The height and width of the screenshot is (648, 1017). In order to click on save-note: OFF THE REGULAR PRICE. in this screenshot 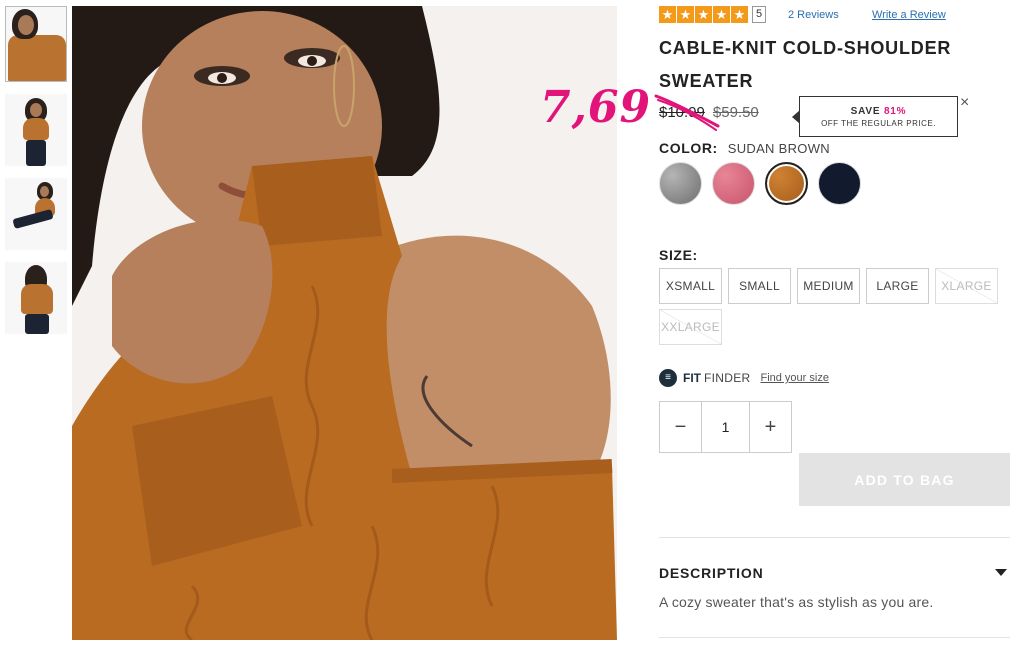, I will do `click(878, 123)`.